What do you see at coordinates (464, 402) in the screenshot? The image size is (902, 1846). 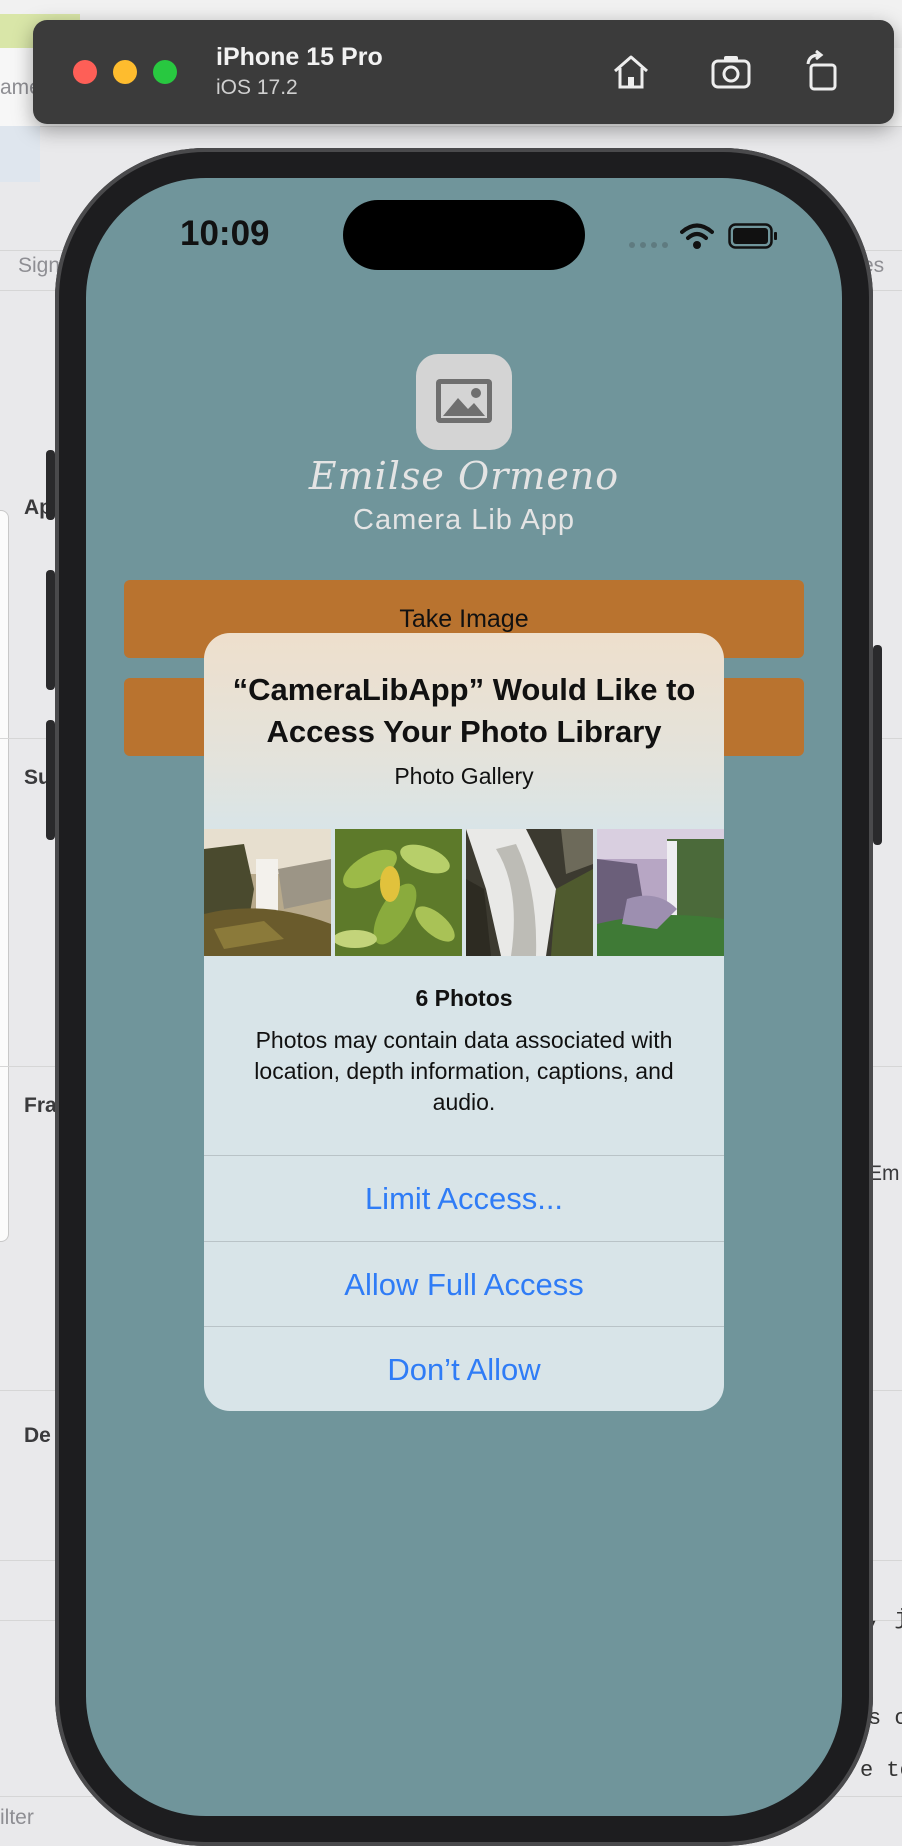 I see `image-placeholder-icon` at bounding box center [464, 402].